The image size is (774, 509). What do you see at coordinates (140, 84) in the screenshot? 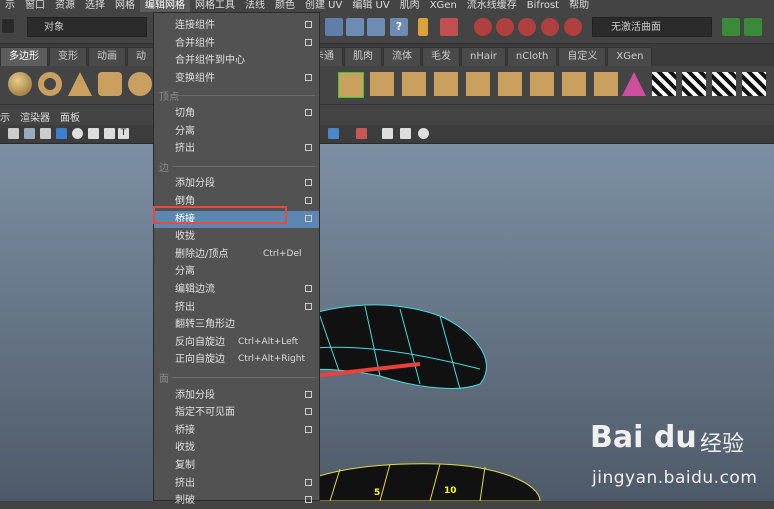
I see `poly-gear-icon` at bounding box center [140, 84].